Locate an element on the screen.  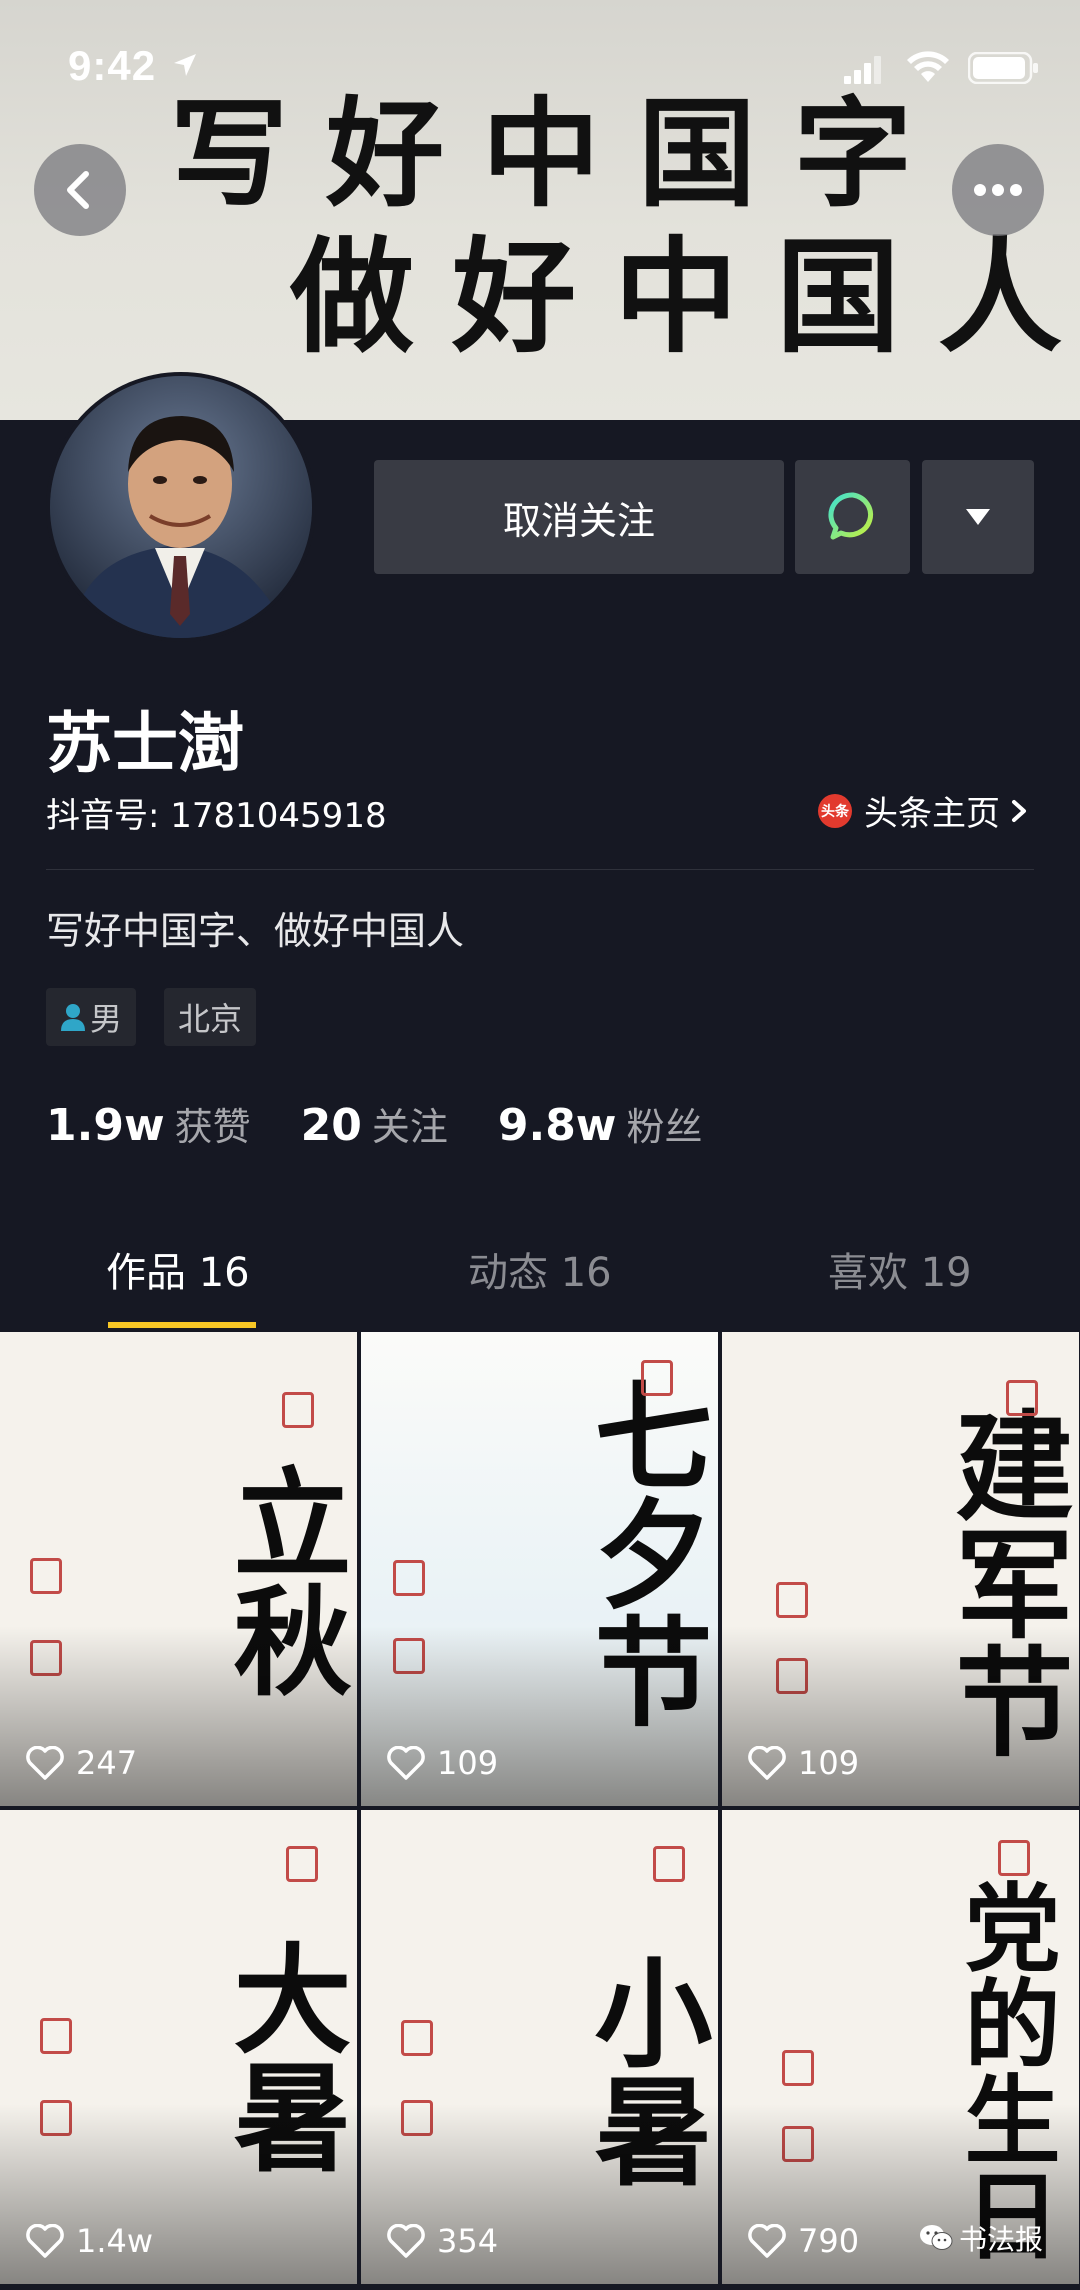
like-count: 1.4w is located at coordinates (89, 2241).